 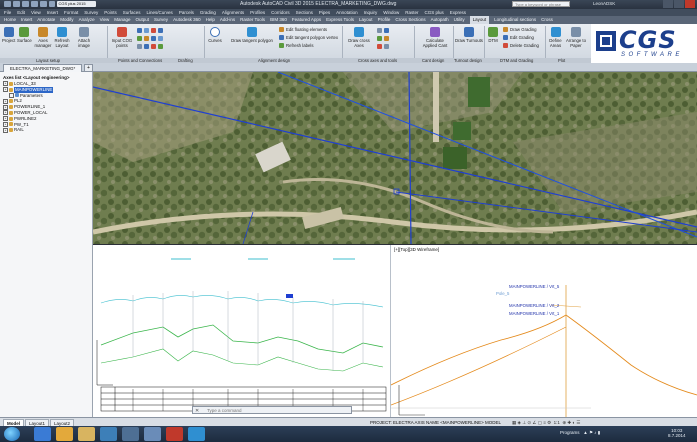 What do you see at coordinates (28, 130) in the screenshot?
I see `axis-item: + RAIL` at bounding box center [28, 130].